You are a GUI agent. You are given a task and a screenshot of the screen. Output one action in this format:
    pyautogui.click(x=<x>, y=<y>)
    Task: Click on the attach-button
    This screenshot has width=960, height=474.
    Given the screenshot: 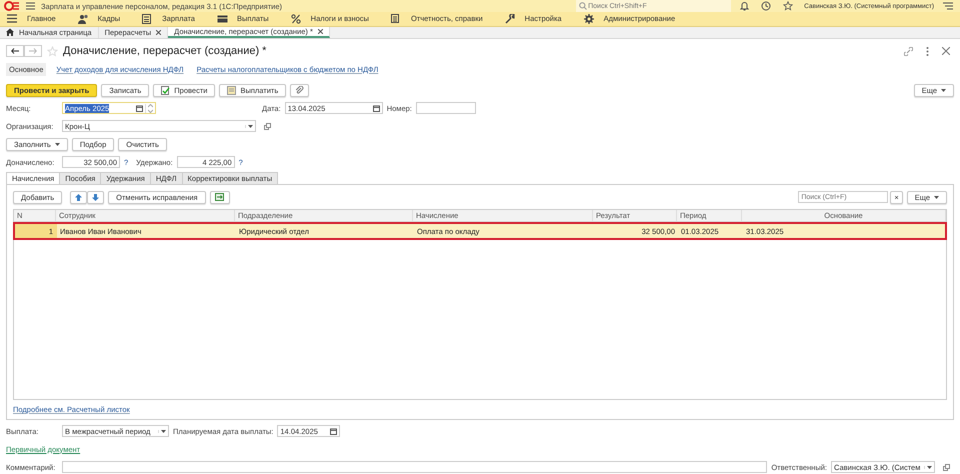 What is the action you would take?
    pyautogui.click(x=300, y=90)
    